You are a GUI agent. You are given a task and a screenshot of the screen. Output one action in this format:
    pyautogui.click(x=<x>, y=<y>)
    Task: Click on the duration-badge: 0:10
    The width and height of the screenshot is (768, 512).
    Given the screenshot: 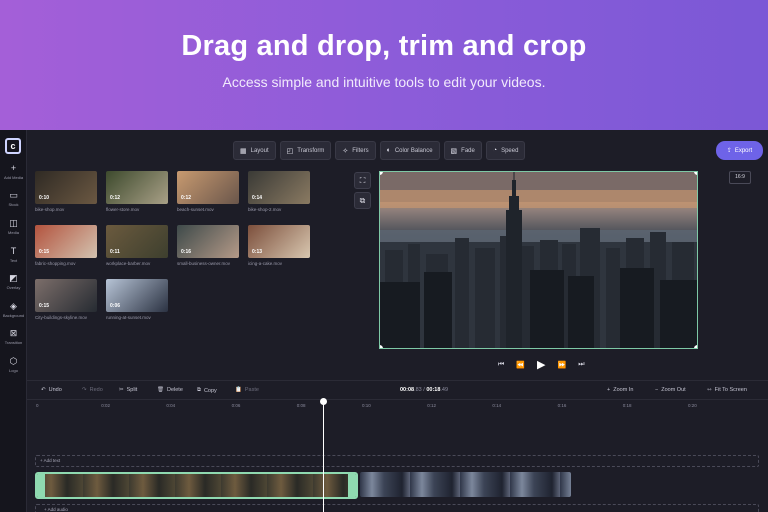 What is the action you would take?
    pyautogui.click(x=44, y=198)
    